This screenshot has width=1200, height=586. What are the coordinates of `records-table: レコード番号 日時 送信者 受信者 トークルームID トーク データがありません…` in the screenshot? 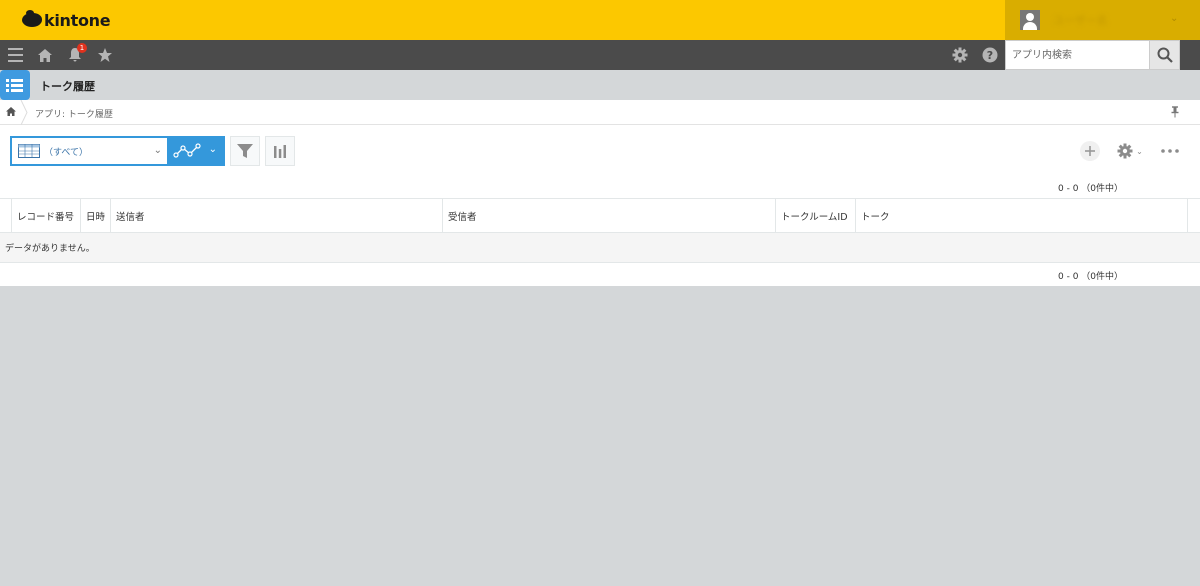 It's located at (600, 230).